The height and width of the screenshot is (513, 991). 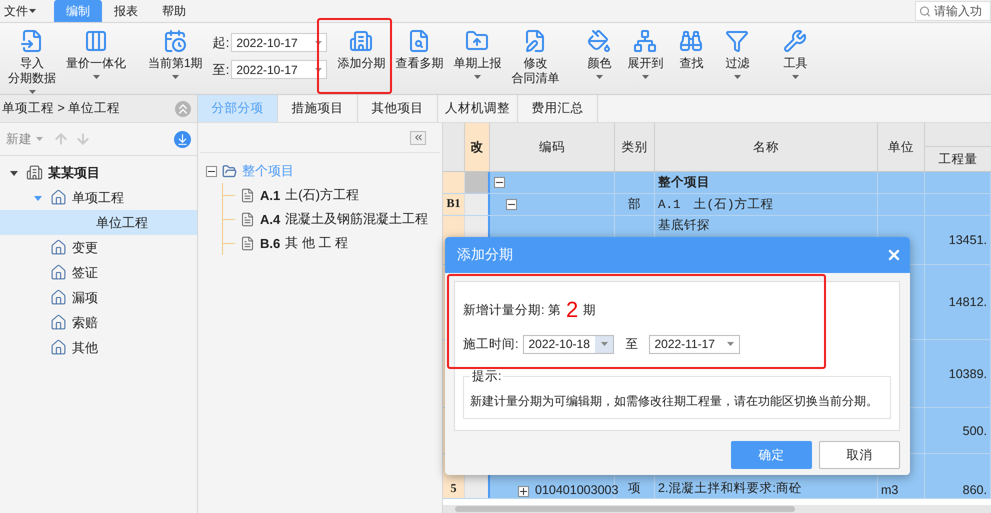 I want to click on column-header: 单位, so click(x=901, y=147).